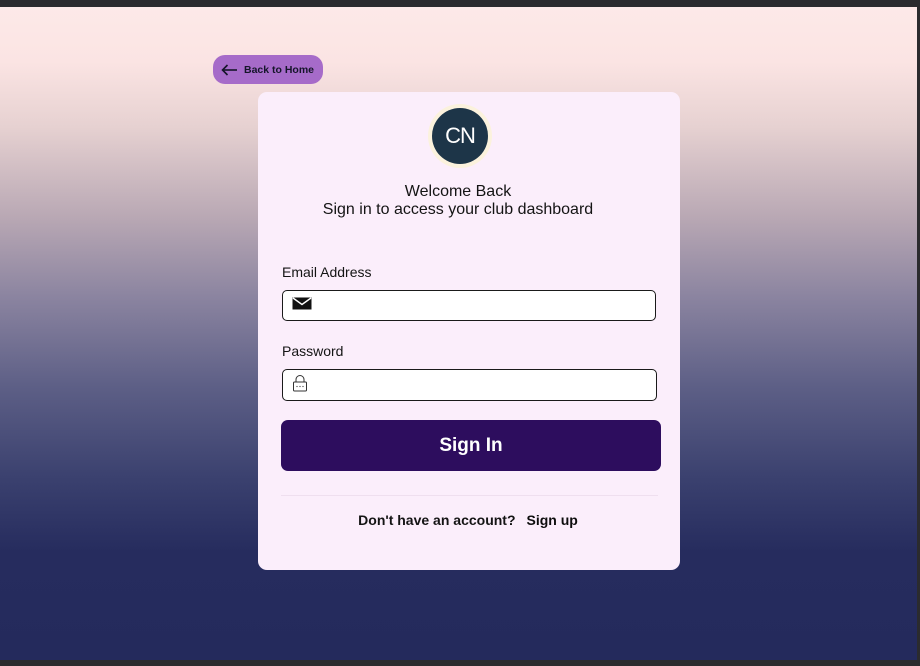 This screenshot has height=666, width=920. Describe the element at coordinates (471, 445) in the screenshot. I see `sign-in-button: Sign In` at that location.